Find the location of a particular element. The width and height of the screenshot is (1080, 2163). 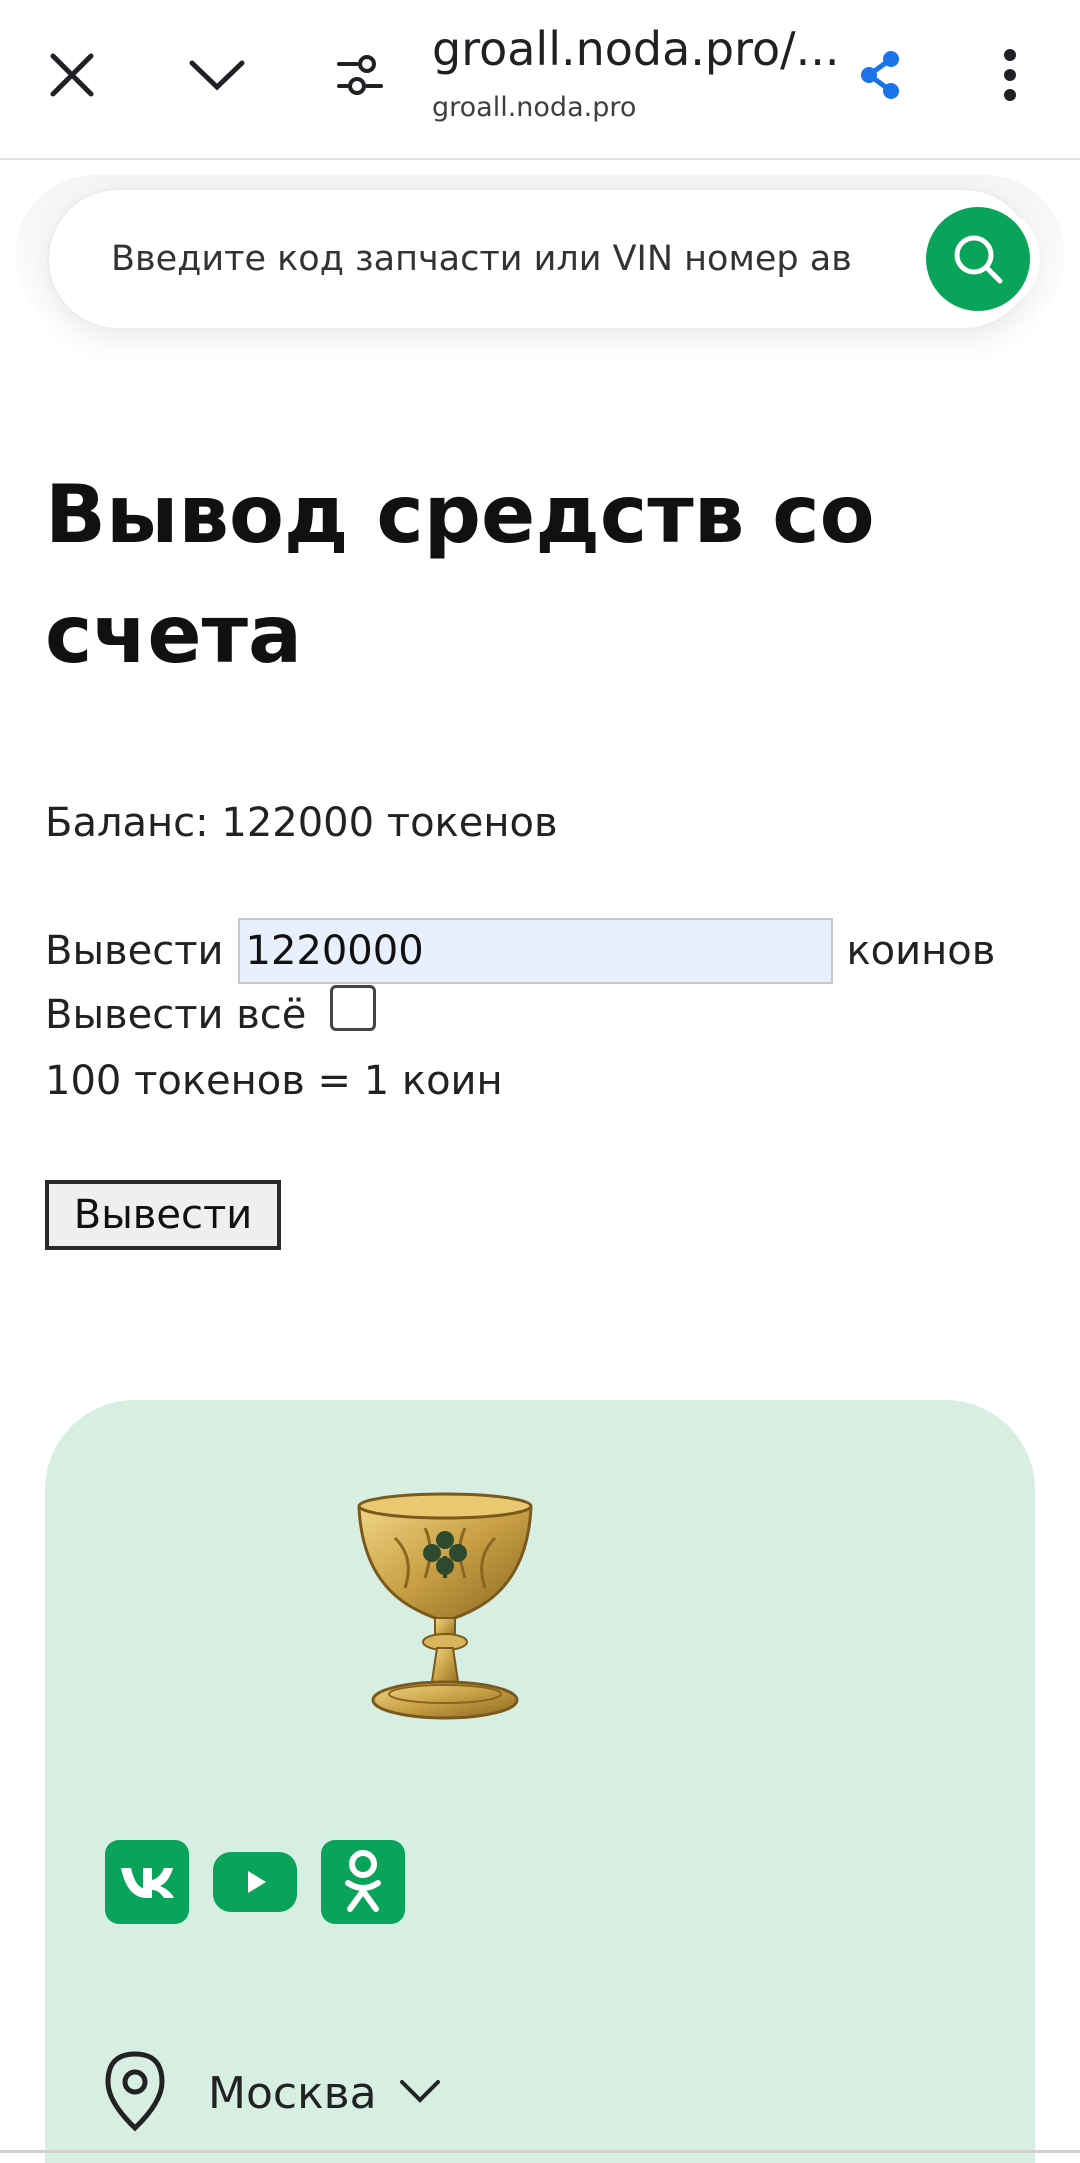

withdraw-all-checkbox is located at coordinates (353, 1008).